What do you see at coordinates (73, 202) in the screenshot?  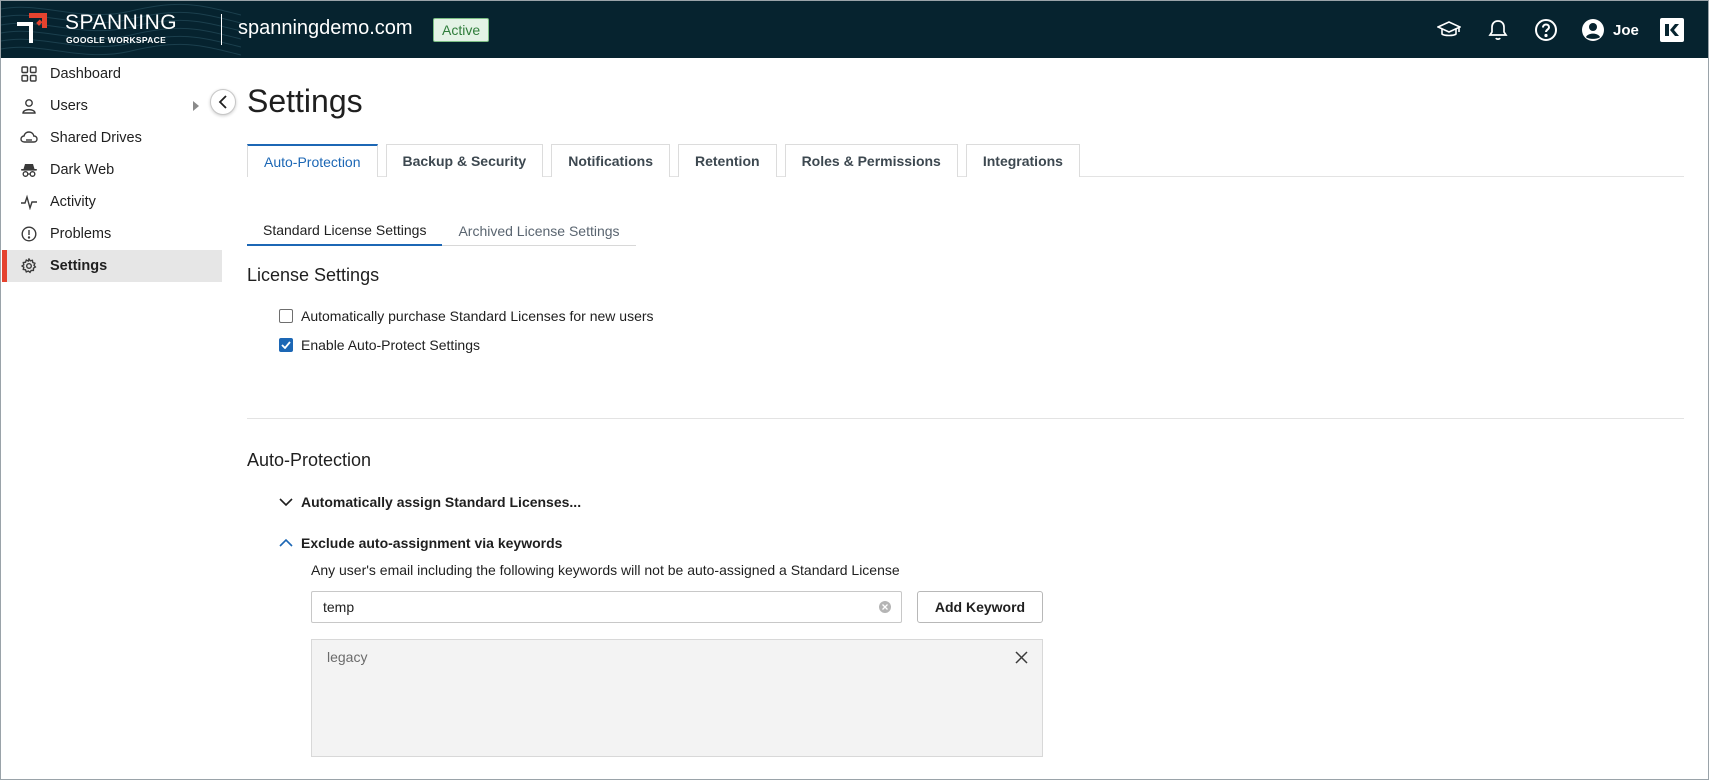 I see `sidebar-item-label: Activity` at bounding box center [73, 202].